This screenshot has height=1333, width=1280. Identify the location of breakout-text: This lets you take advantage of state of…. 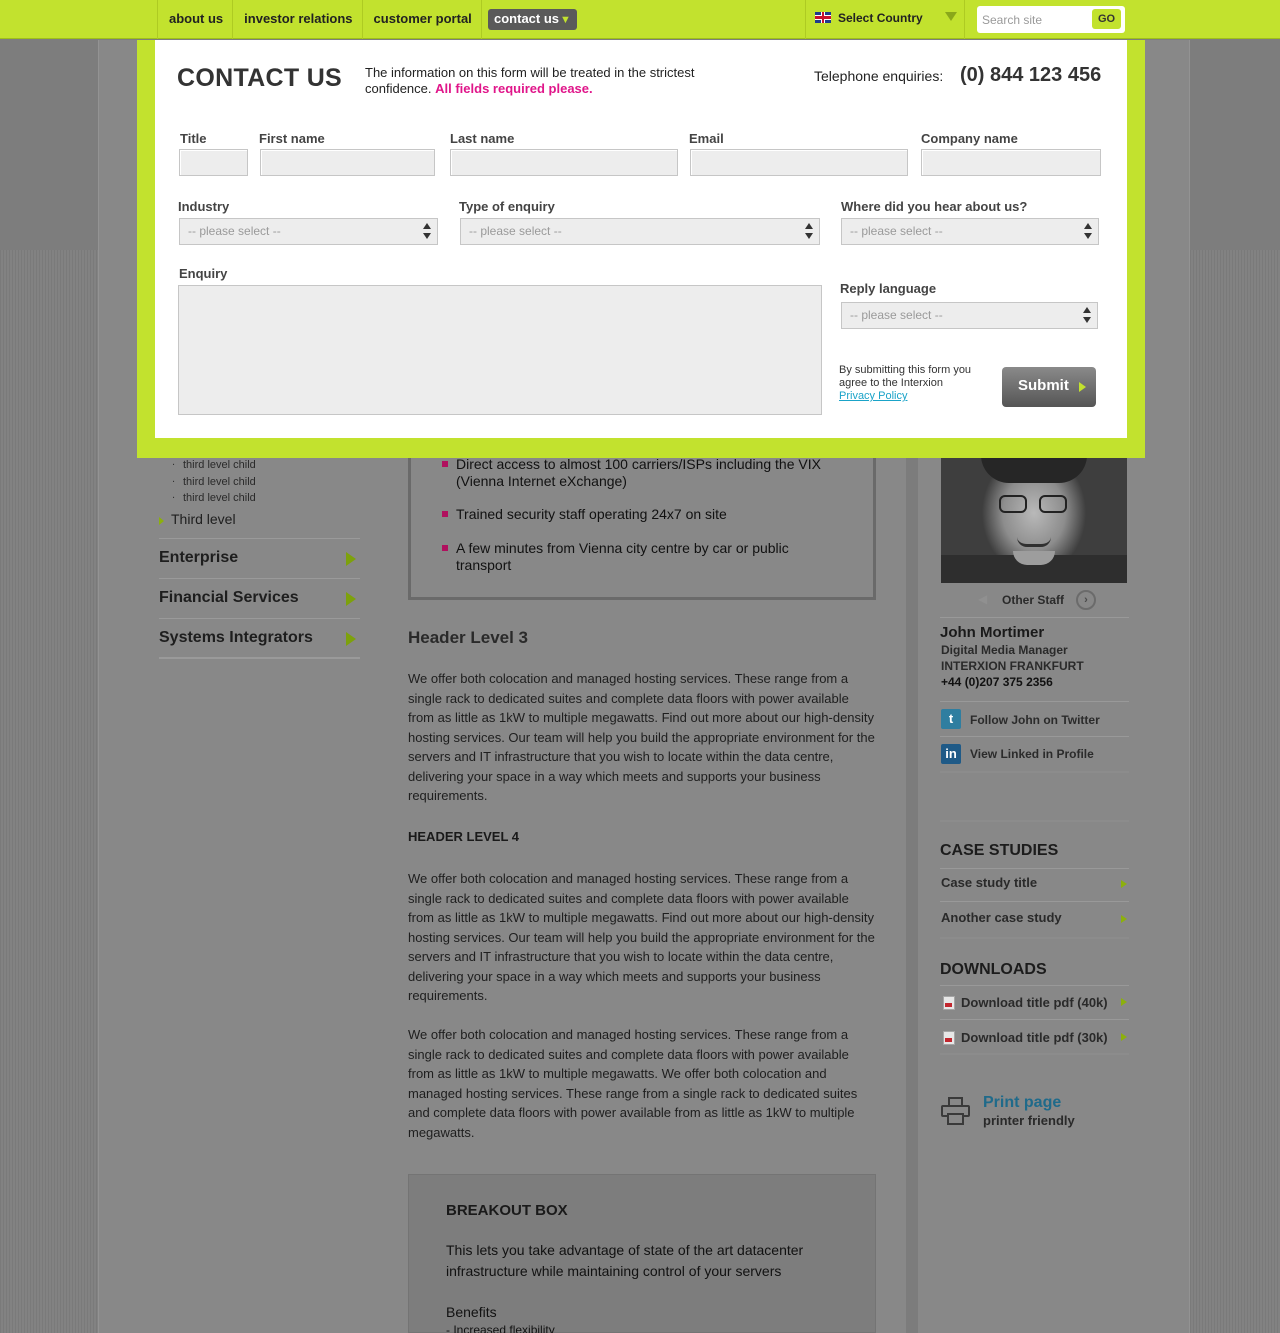
(625, 1260).